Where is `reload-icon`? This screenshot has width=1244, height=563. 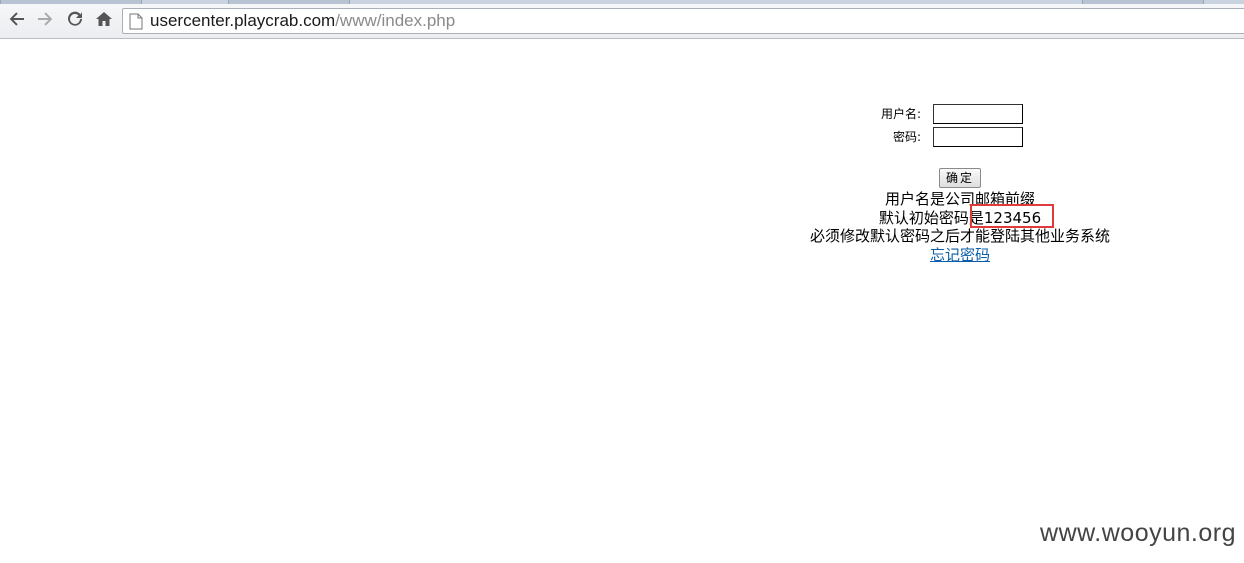
reload-icon is located at coordinates (75, 21).